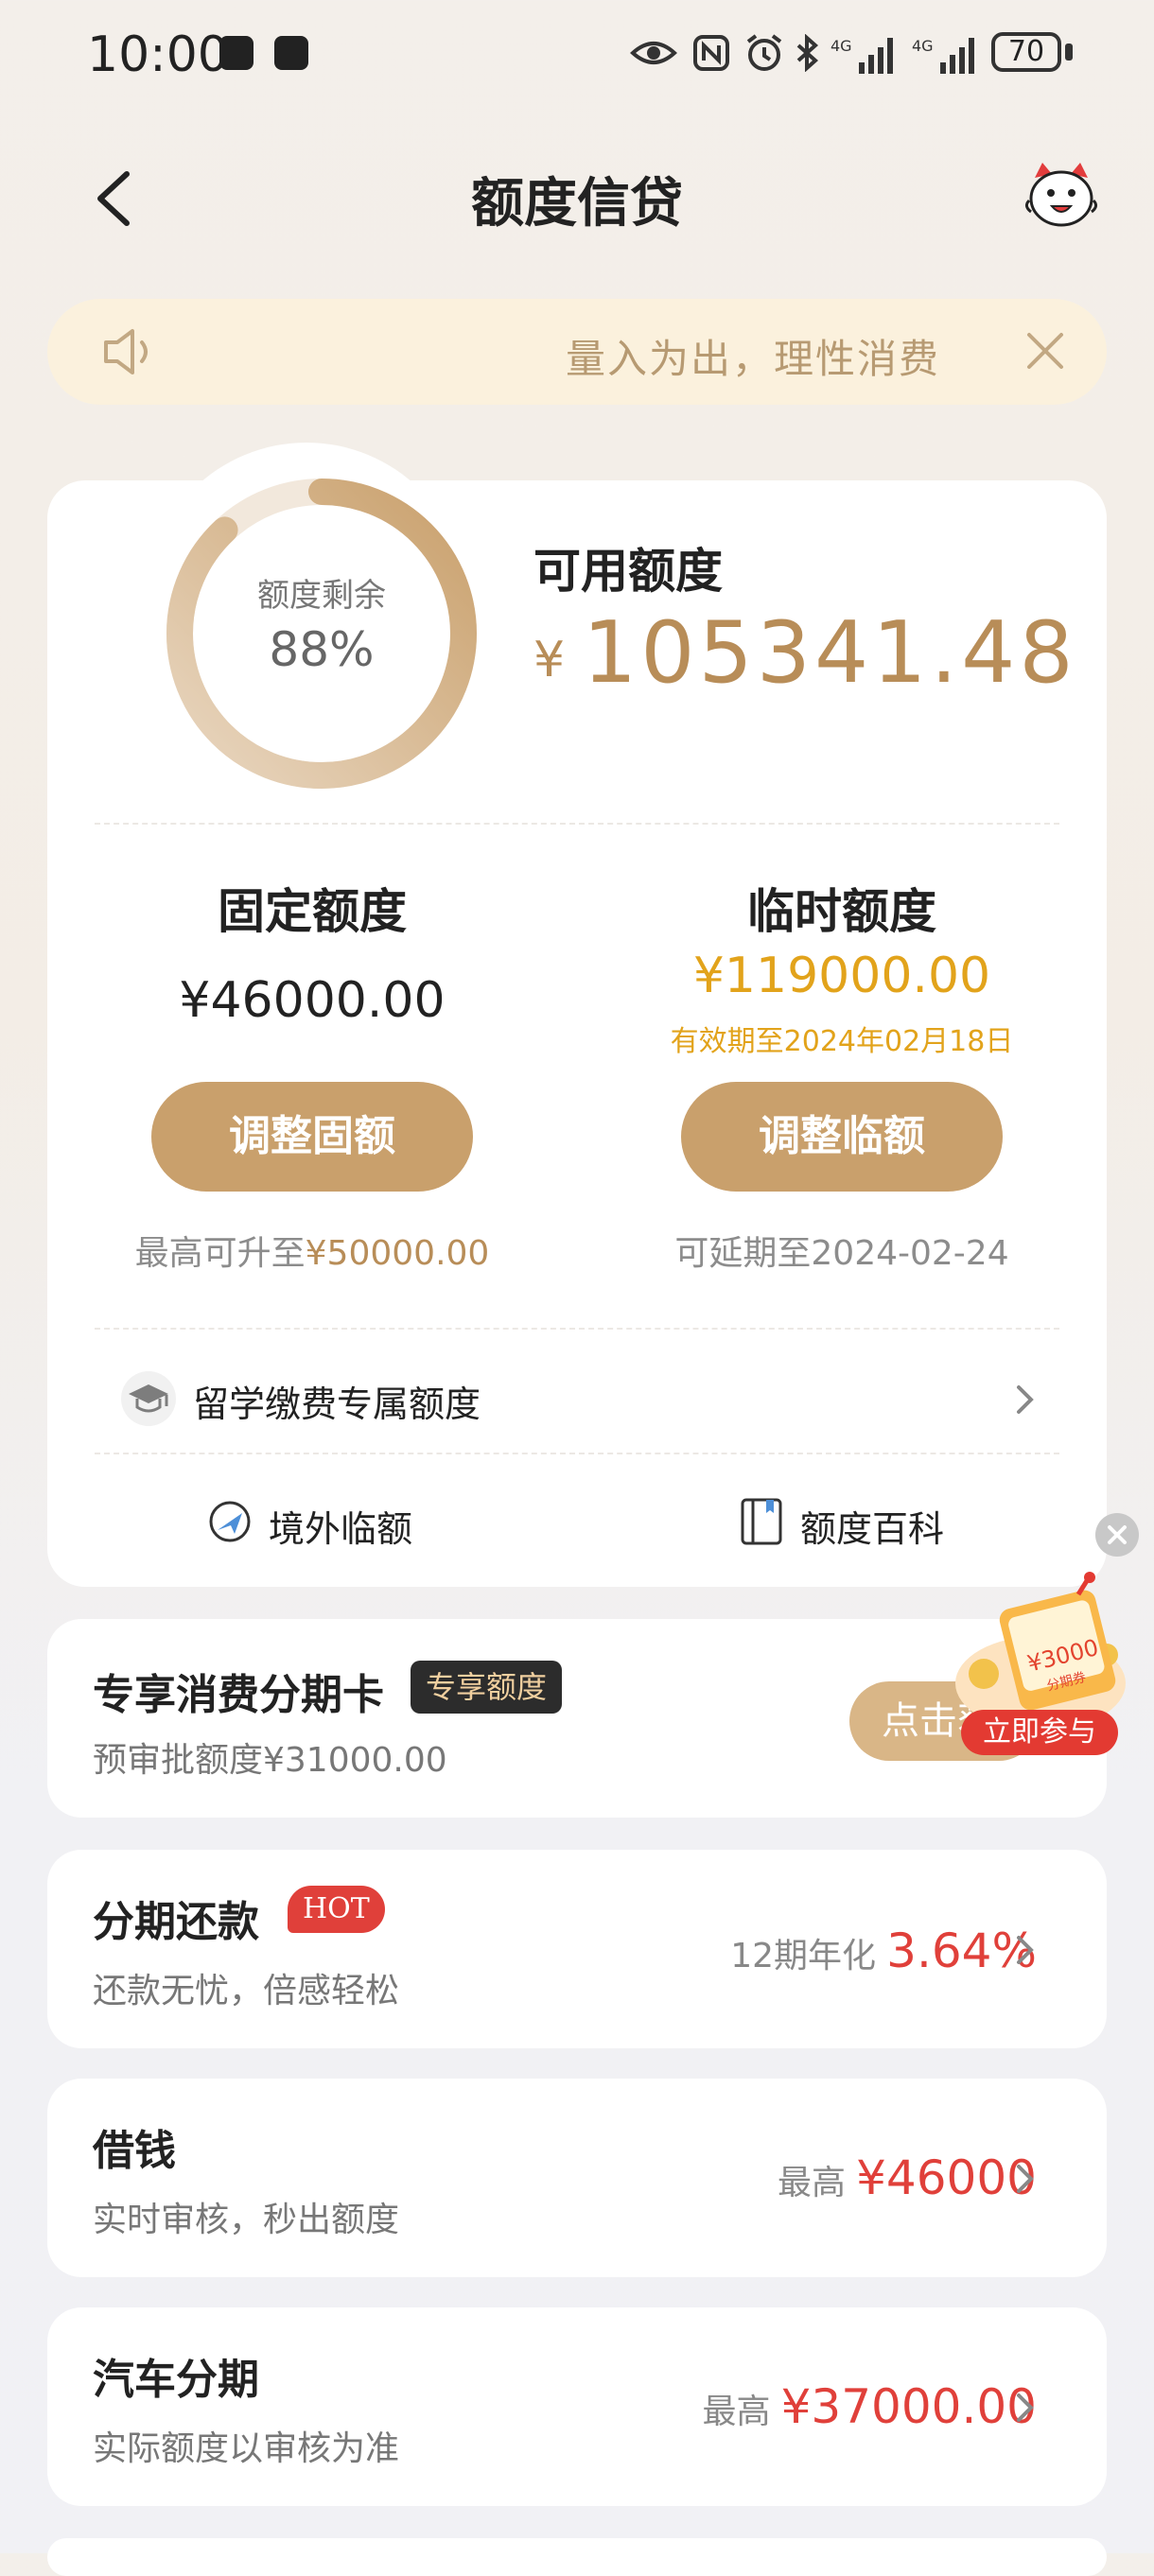 This screenshot has width=1154, height=2576. I want to click on borrow-sub: 实时审核，秒出额度, so click(246, 2220).